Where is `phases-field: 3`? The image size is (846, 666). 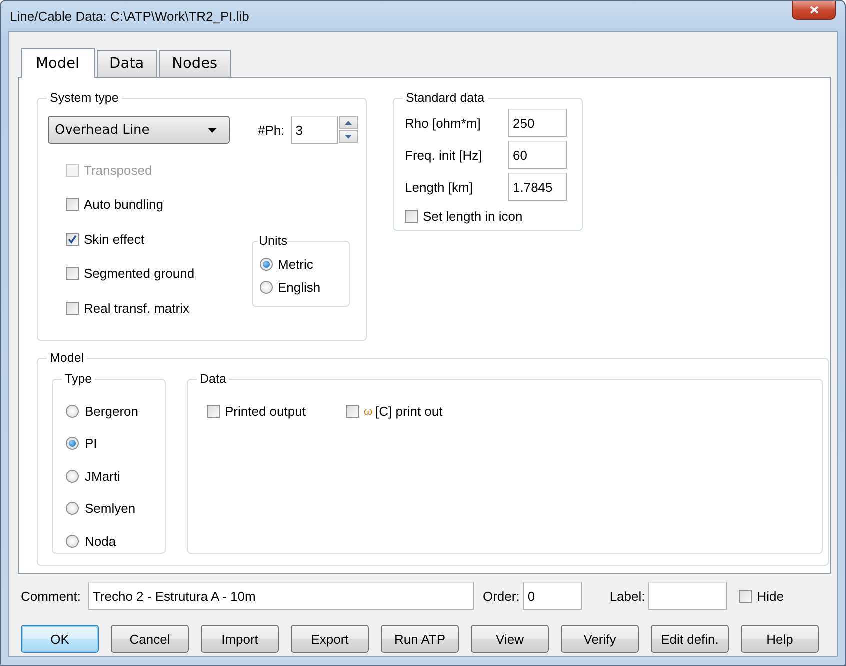
phases-field: 3 is located at coordinates (314, 130).